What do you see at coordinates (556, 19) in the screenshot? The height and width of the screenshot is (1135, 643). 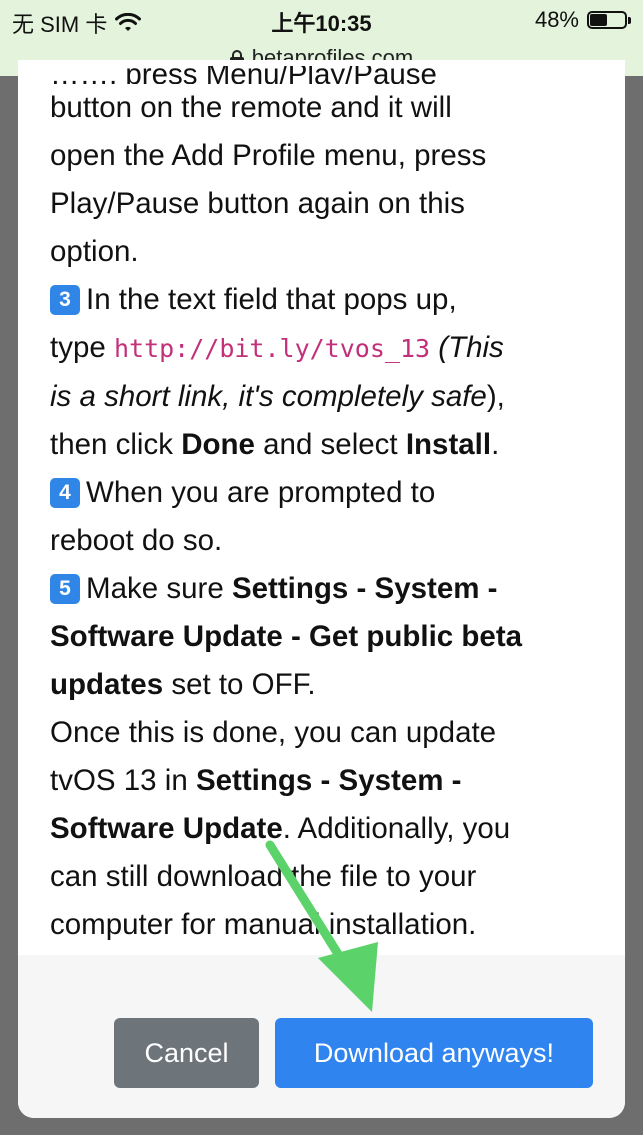 I see `battery-percent: 48%` at bounding box center [556, 19].